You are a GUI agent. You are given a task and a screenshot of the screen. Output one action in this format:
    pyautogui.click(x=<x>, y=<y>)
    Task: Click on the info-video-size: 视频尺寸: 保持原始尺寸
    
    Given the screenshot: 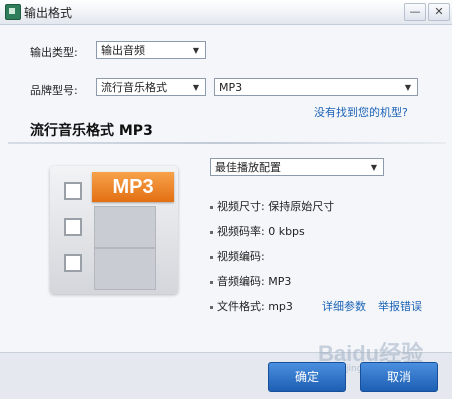 What is the action you would take?
    pyautogui.click(x=272, y=206)
    